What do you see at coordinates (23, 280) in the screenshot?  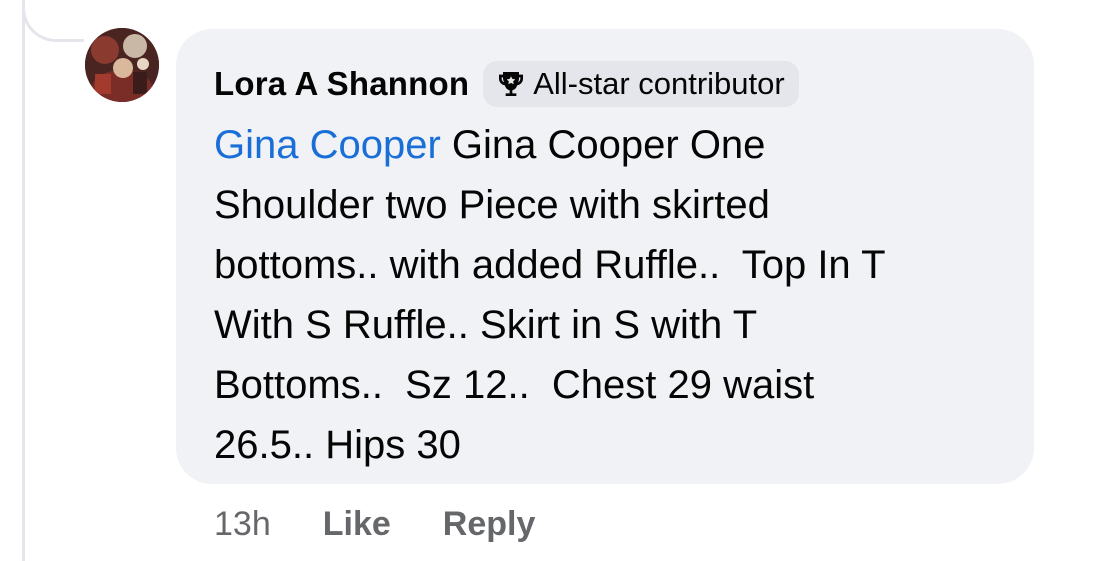 I see `thread-connector-line` at bounding box center [23, 280].